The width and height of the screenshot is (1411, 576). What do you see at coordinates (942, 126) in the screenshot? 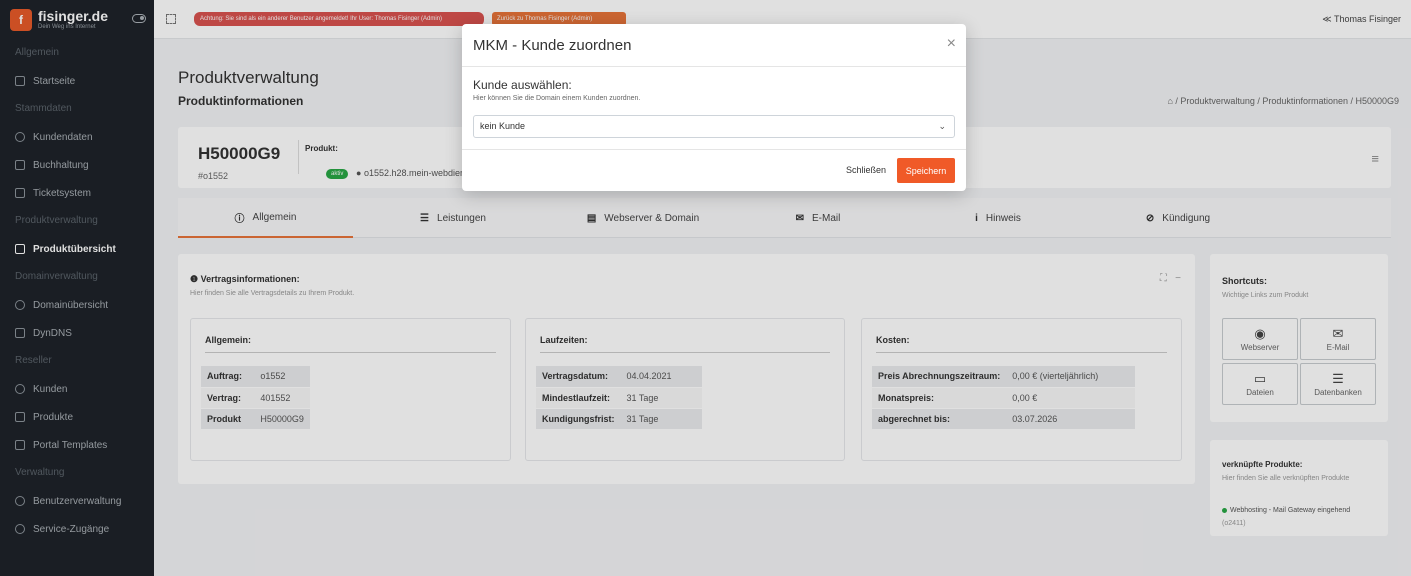
I see `chevron-down-icon: ⌄` at bounding box center [942, 126].